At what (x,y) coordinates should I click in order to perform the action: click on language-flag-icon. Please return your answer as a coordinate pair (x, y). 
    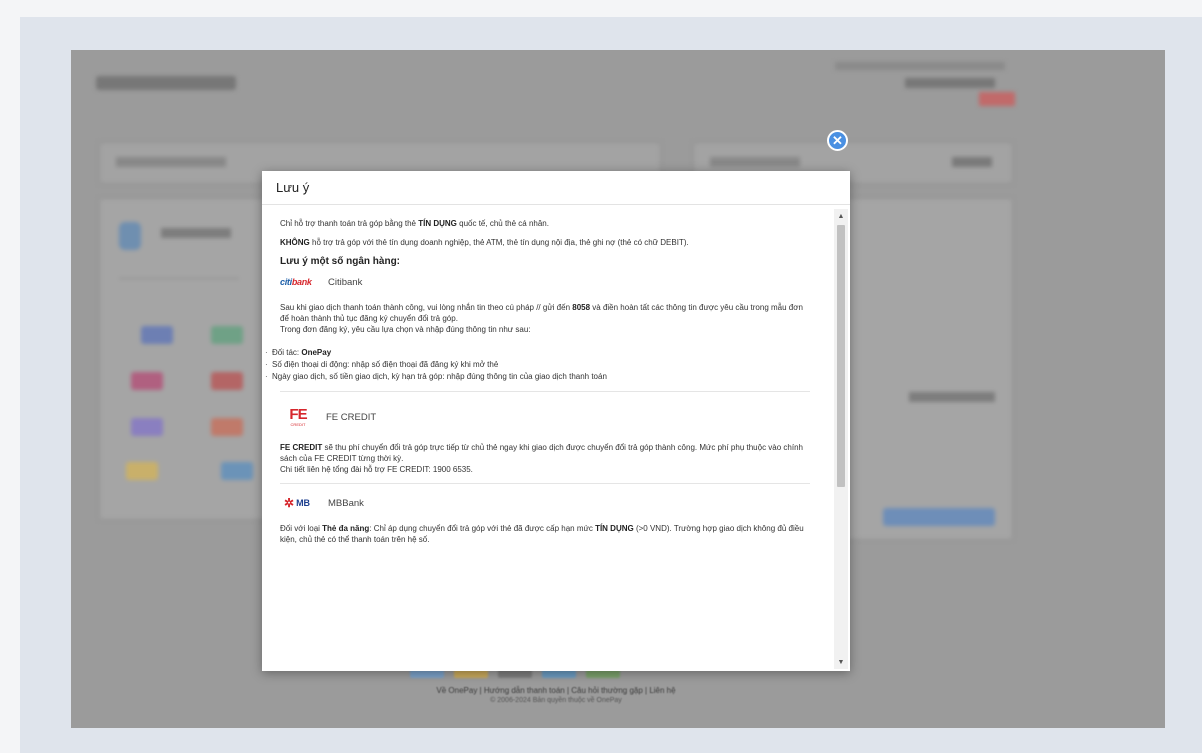
    Looking at the image, I should click on (997, 99).